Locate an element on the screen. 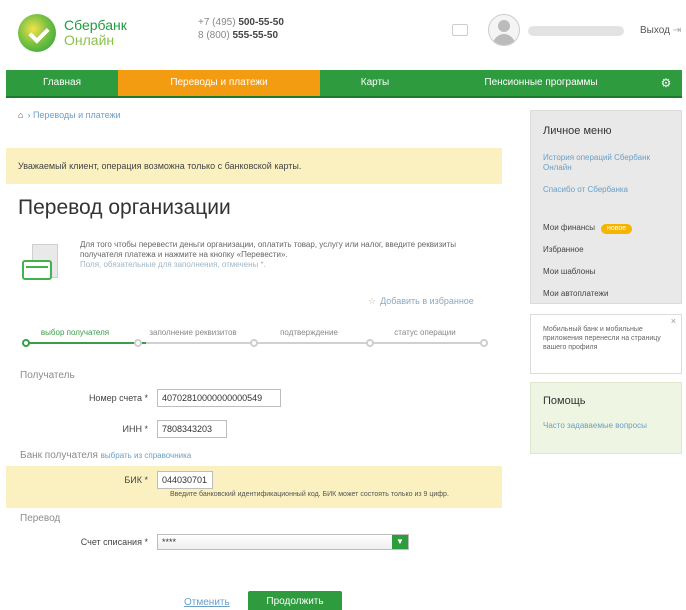 This screenshot has height=610, width=686. recipient-section-title: Получатель is located at coordinates (47, 375).